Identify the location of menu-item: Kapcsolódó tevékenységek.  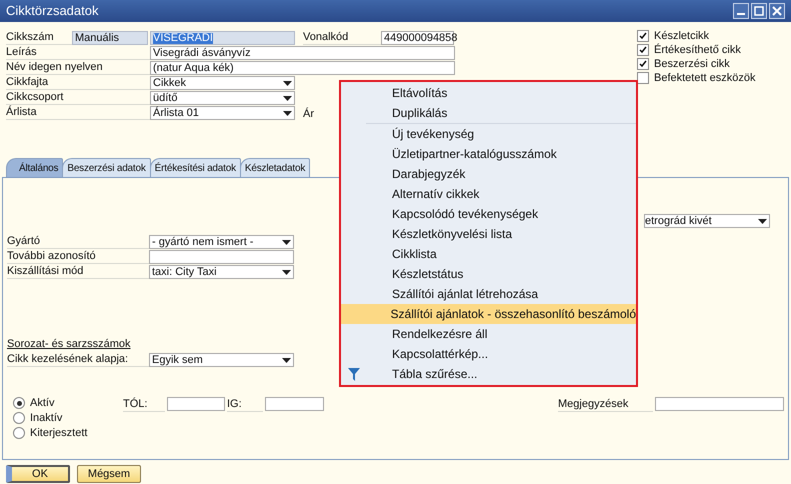
(488, 214).